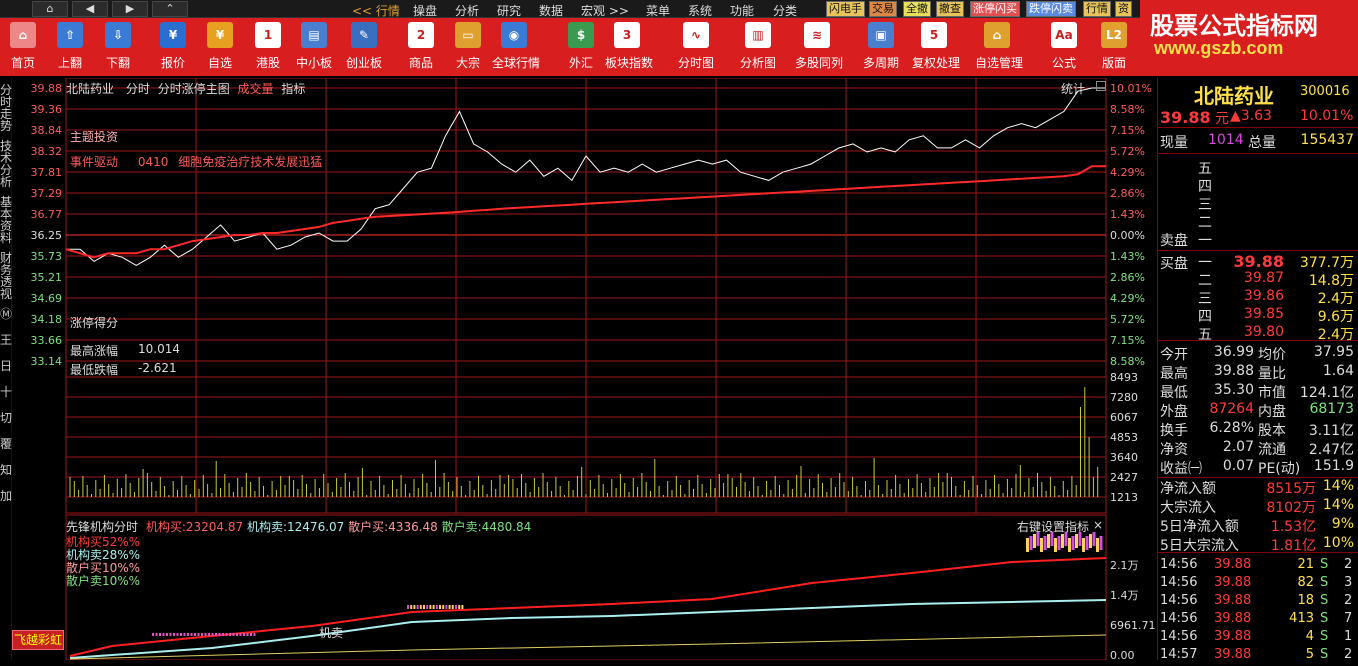 The image size is (1358, 666). I want to click on left-side-tabs: 分时走势技术分析基本资料财务透视 Ⓜ 王日十切覆知加, so click(6, 369).